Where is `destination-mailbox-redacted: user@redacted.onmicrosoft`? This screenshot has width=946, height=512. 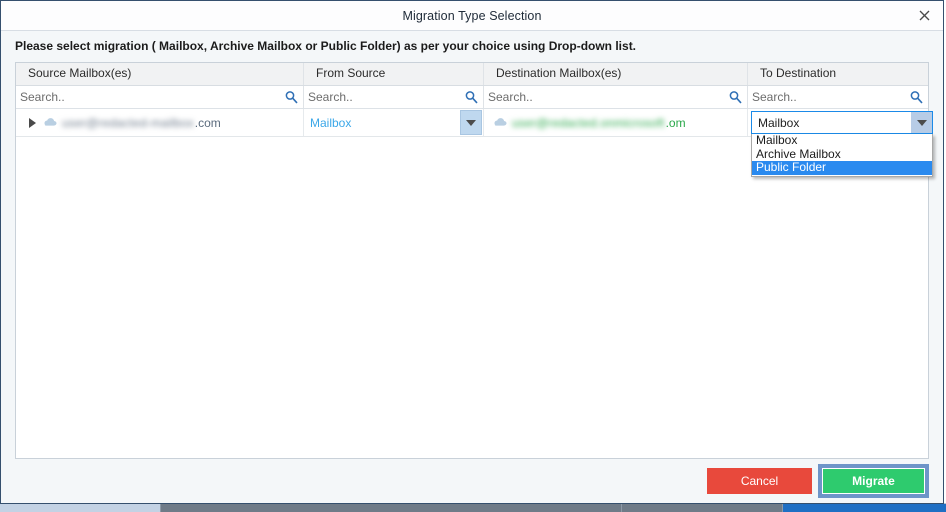 destination-mailbox-redacted: user@redacted.onmicrosoft is located at coordinates (588, 122).